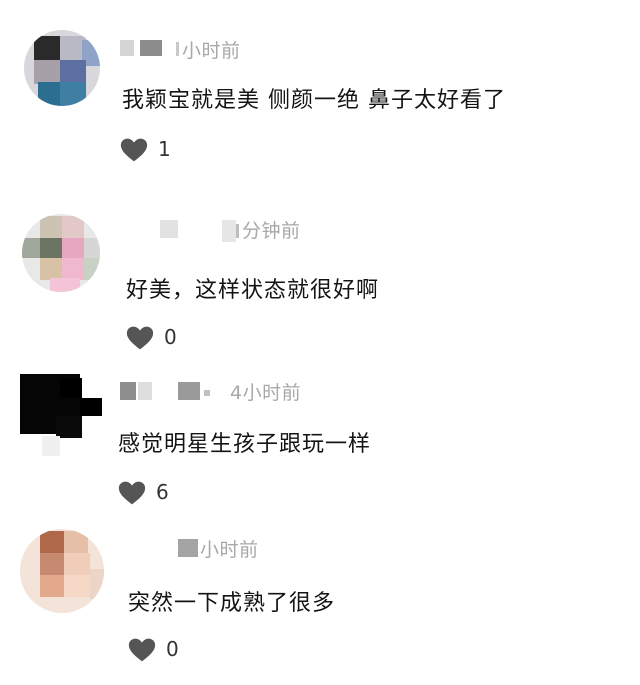 The width and height of the screenshot is (640, 685). Describe the element at coordinates (271, 231) in the screenshot. I see `timestamp: 分钟前` at that location.